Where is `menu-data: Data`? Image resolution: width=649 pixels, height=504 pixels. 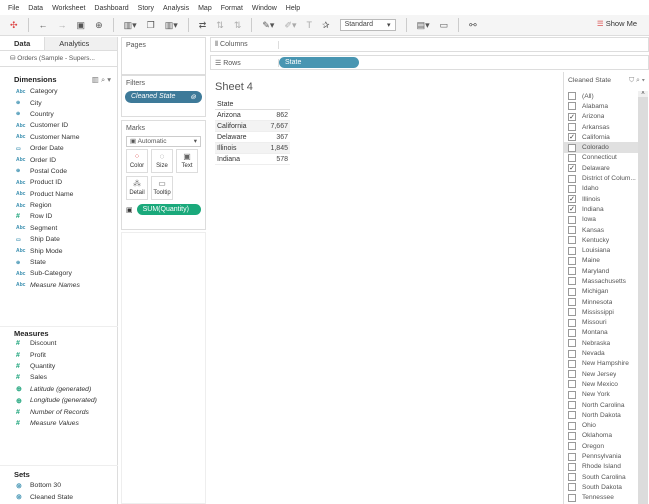 menu-data: Data is located at coordinates (35, 8).